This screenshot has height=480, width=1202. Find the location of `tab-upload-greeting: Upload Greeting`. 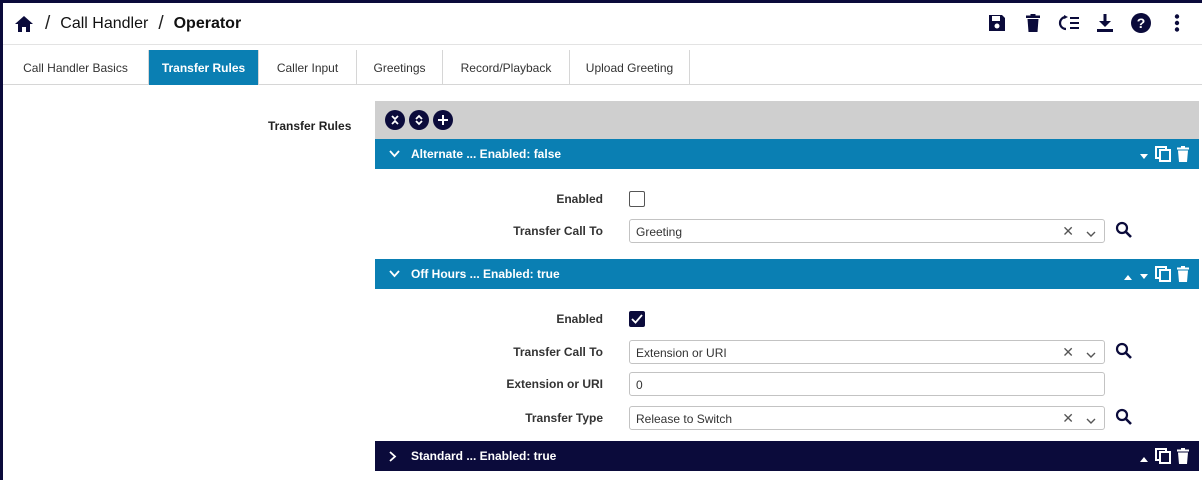

tab-upload-greeting: Upload Greeting is located at coordinates (630, 67).